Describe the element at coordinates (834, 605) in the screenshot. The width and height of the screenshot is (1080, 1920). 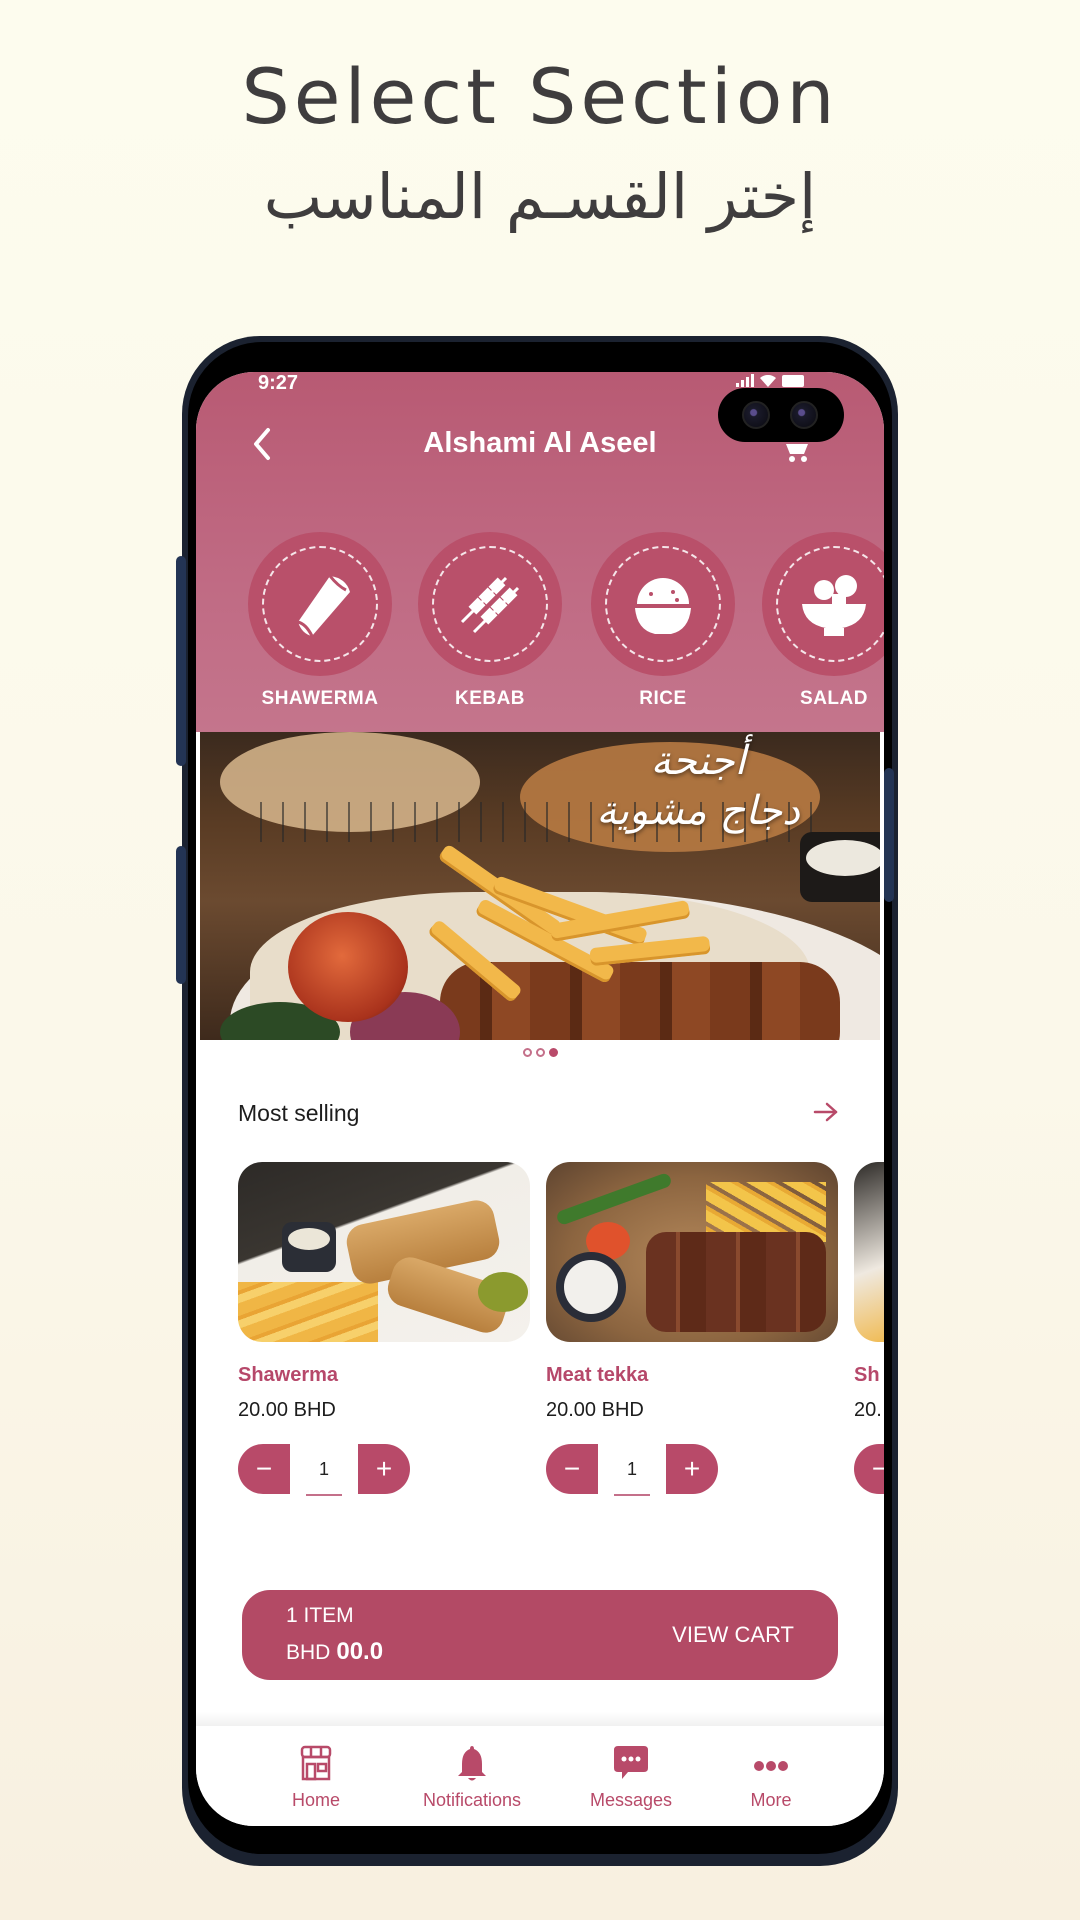
I see `salad-bowl-icon` at that location.